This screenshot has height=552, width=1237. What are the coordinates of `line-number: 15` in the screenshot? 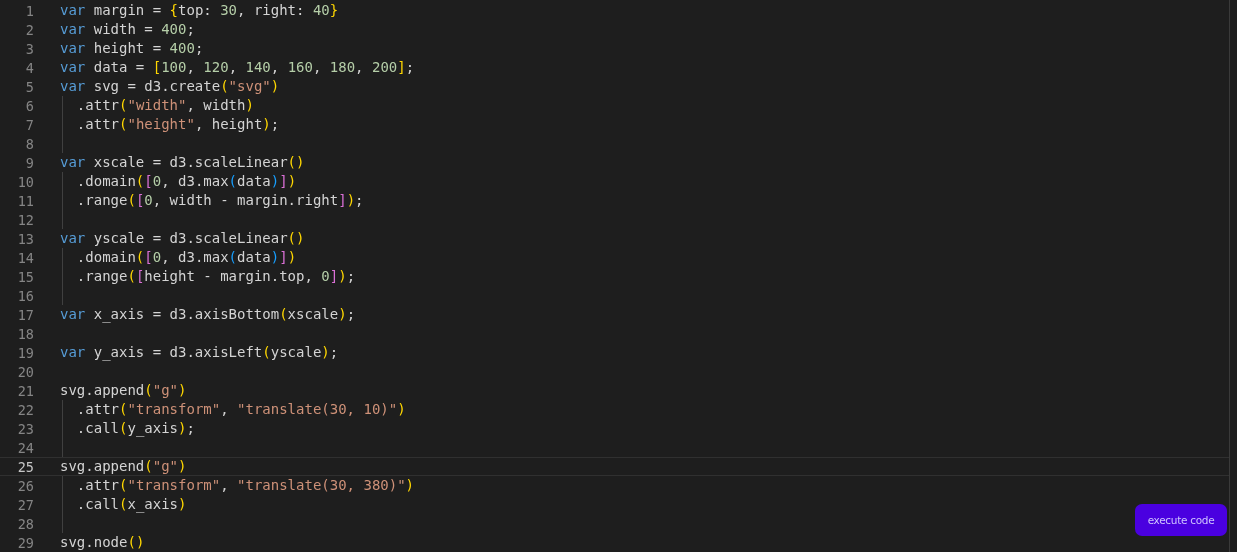 It's located at (25, 276).